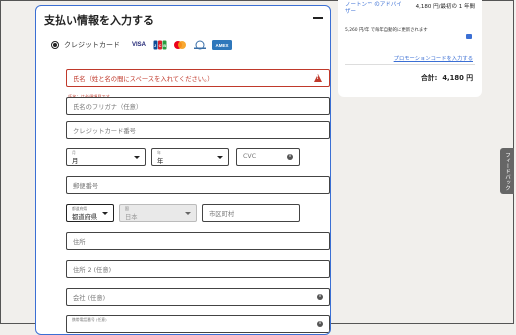 The width and height of the screenshot is (516, 335). What do you see at coordinates (250, 156) in the screenshot?
I see `cvc-placeholder: CVC` at bounding box center [250, 156].